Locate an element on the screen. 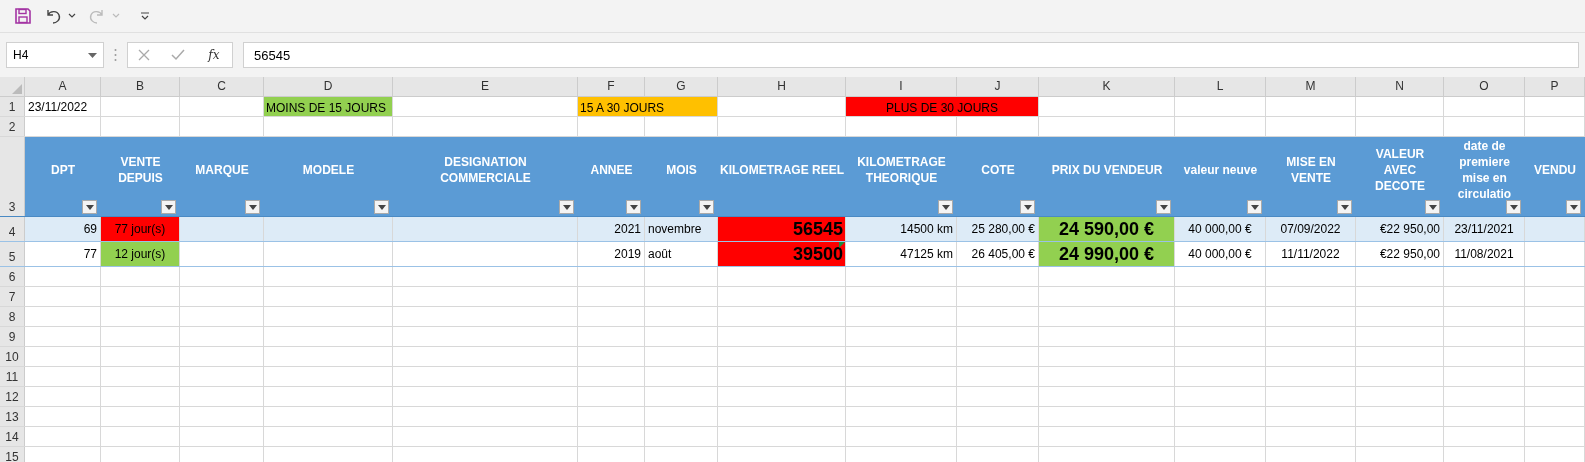 The width and height of the screenshot is (1585, 462). formula-input: 56545 is located at coordinates (911, 55).